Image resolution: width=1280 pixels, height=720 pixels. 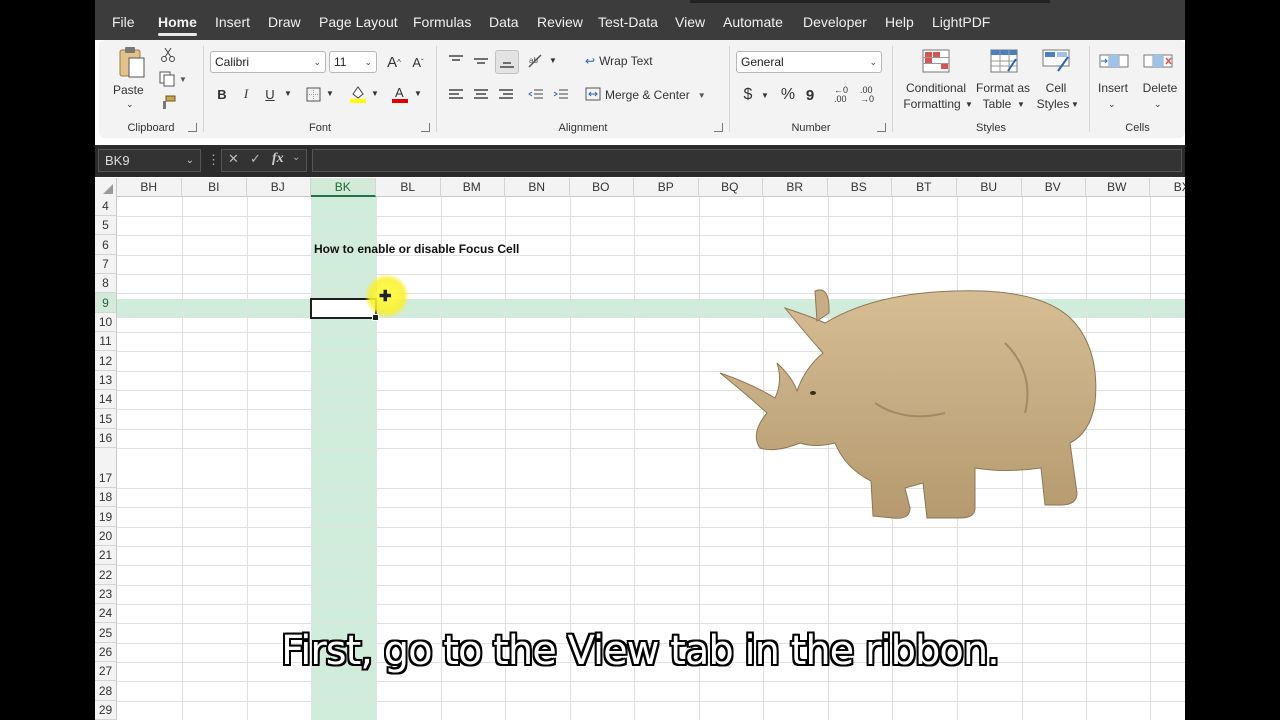 What do you see at coordinates (1056, 88) in the screenshot?
I see `cell-styles-label-1: Cell` at bounding box center [1056, 88].